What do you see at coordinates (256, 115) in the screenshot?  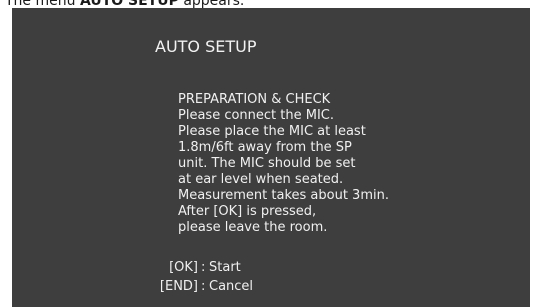 I see `instruction-line: Please connect the MIC.` at bounding box center [256, 115].